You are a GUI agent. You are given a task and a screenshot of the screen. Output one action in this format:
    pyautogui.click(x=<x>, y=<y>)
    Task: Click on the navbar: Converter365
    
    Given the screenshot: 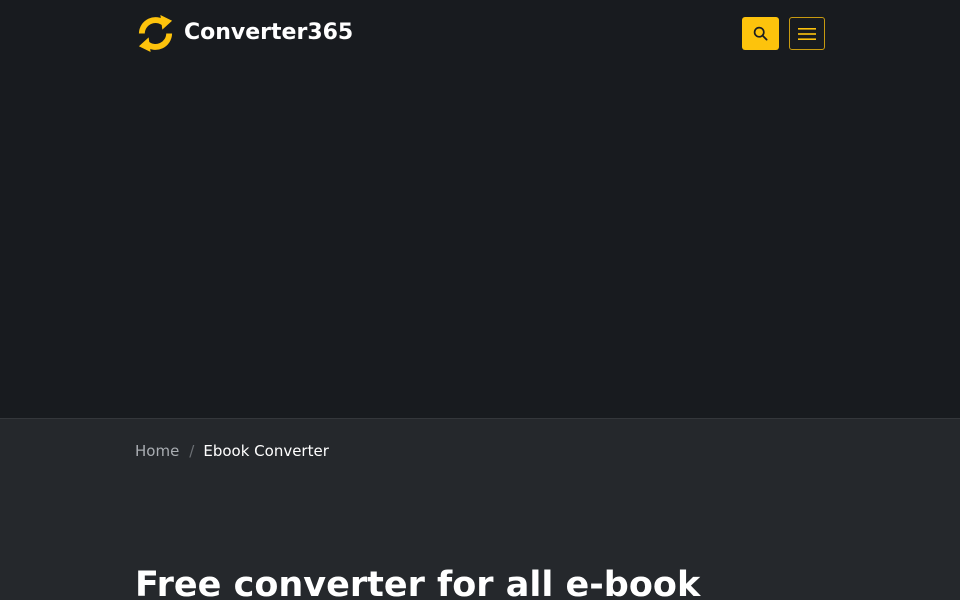 What is the action you would take?
    pyautogui.click(x=480, y=34)
    